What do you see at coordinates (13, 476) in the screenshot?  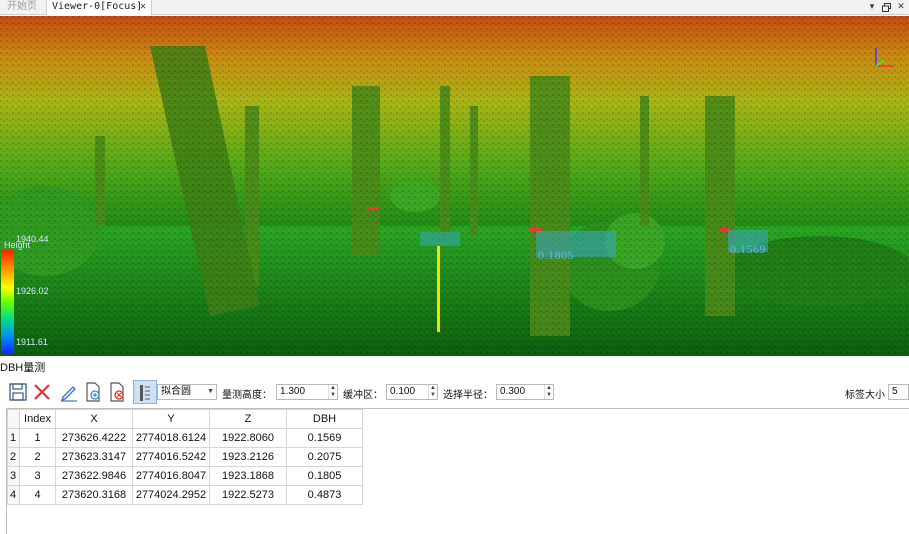 I see `row-number: 3` at bounding box center [13, 476].